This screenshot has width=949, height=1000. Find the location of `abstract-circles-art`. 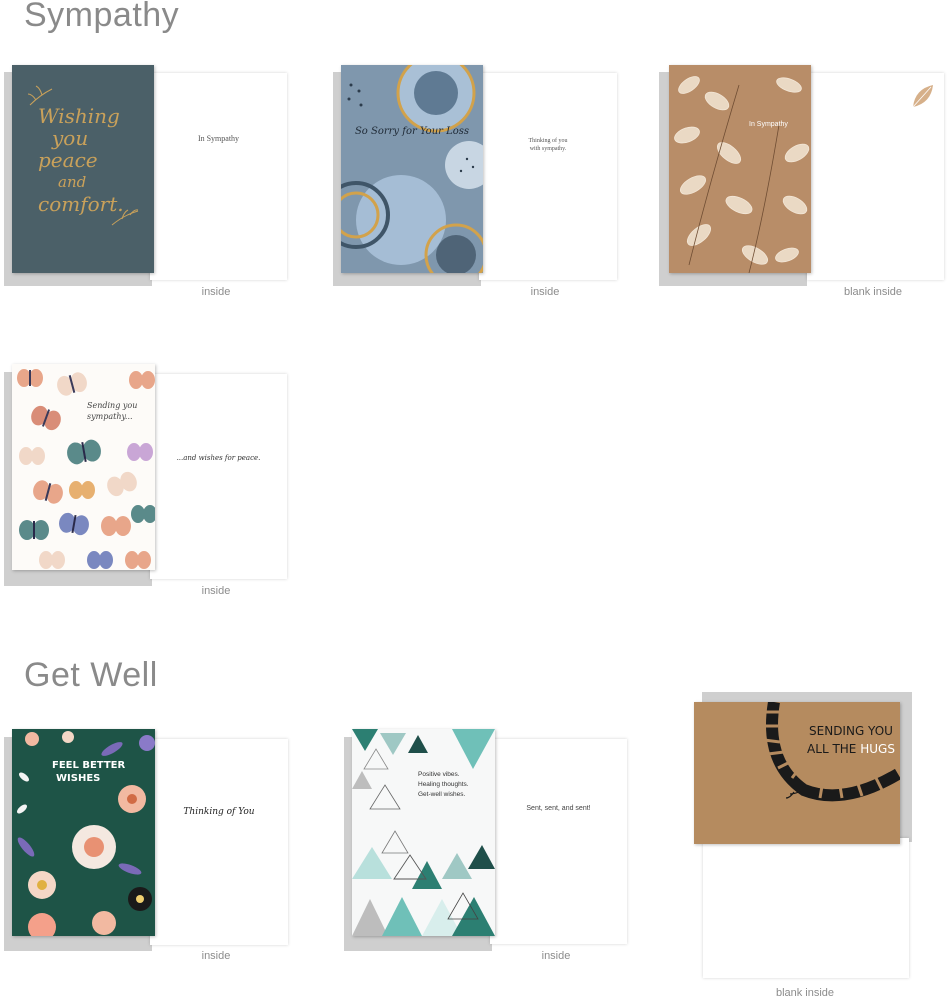

abstract-circles-art is located at coordinates (412, 169).